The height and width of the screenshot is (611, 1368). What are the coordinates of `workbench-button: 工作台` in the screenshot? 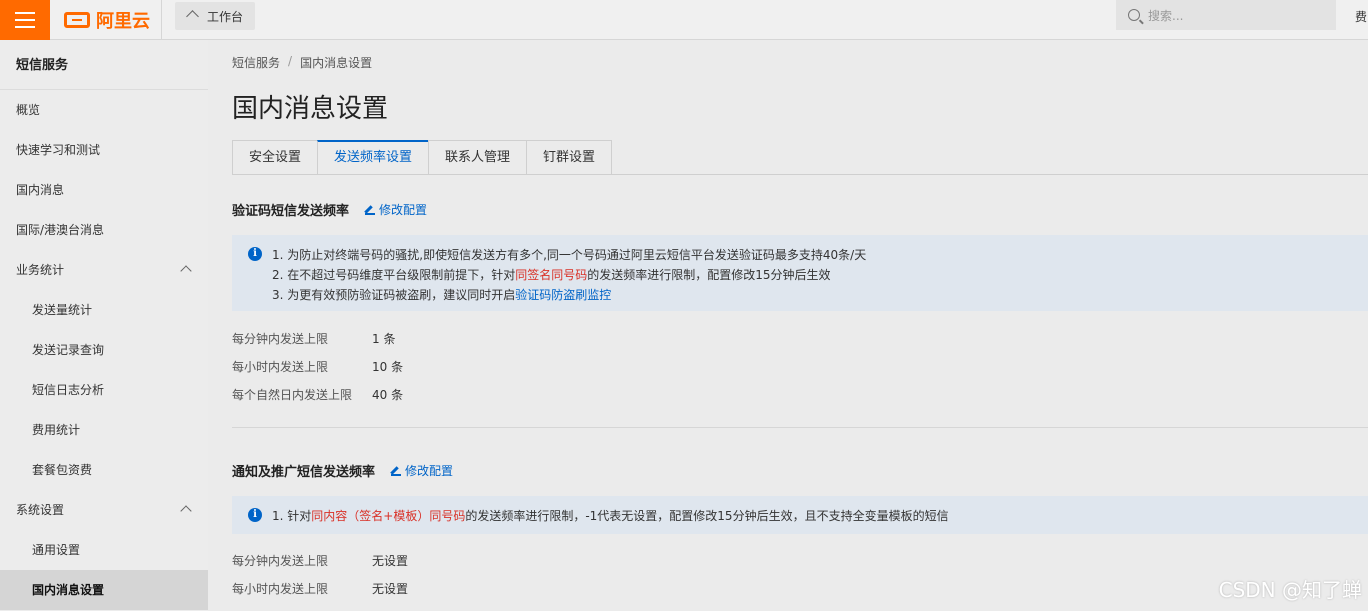 It's located at (215, 16).